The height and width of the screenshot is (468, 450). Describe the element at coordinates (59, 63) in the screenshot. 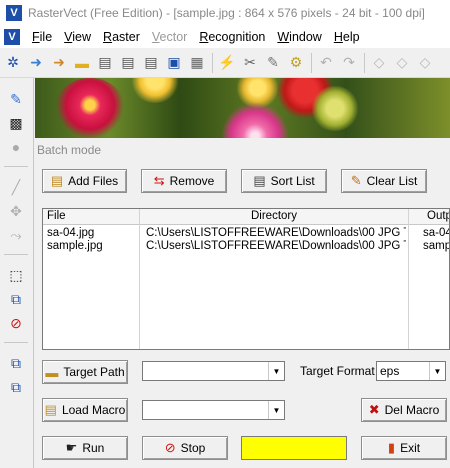

I see `import-icon: ➜` at that location.